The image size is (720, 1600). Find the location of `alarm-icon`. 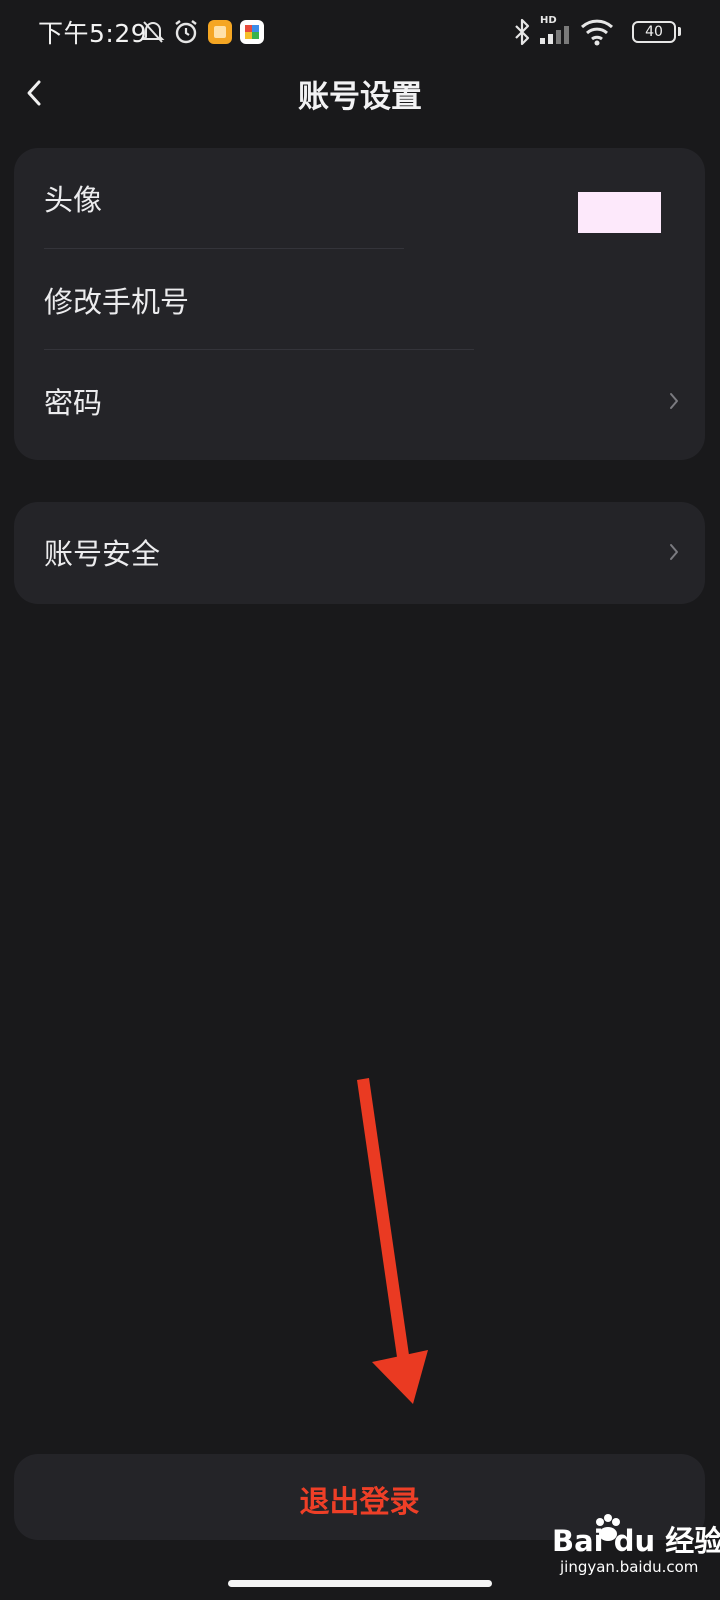

alarm-icon is located at coordinates (186, 32).